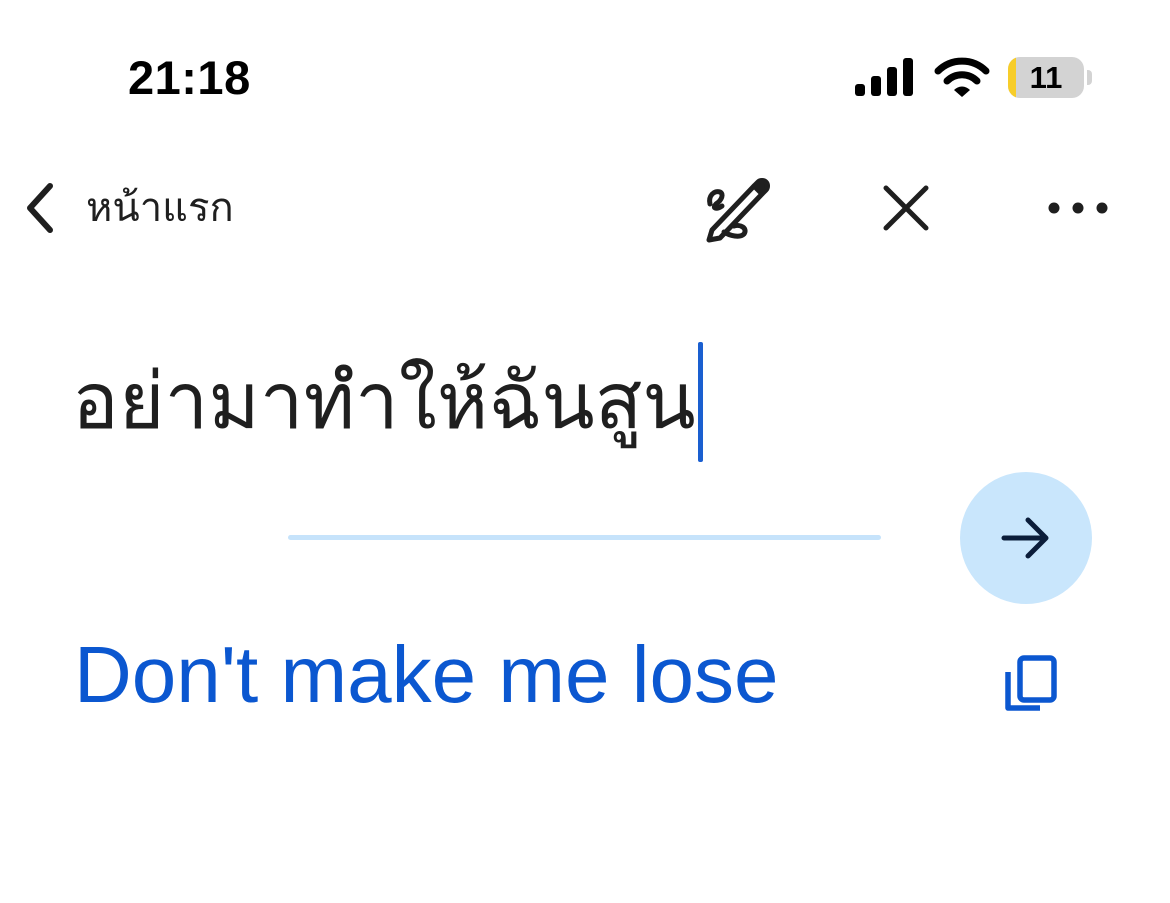 The width and height of the screenshot is (1170, 903). I want to click on close-button, so click(906, 208).